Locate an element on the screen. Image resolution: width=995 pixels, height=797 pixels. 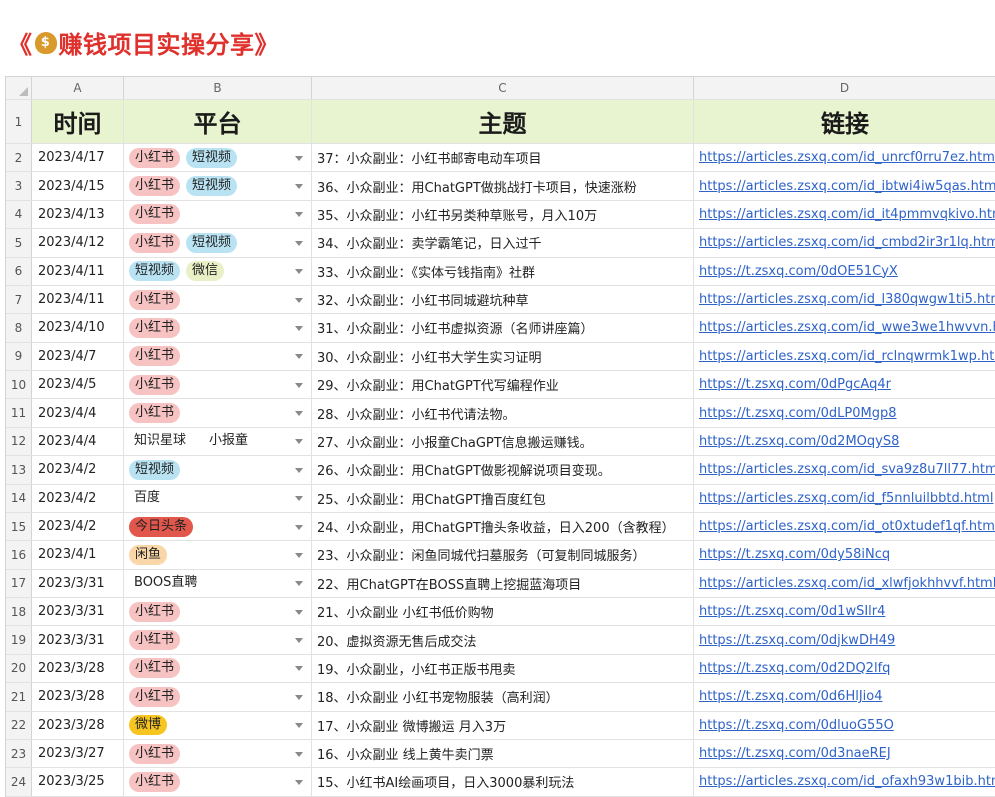
link-cell: https://t.zsxq.com/0d1wSIlr4 is located at coordinates (844, 611).